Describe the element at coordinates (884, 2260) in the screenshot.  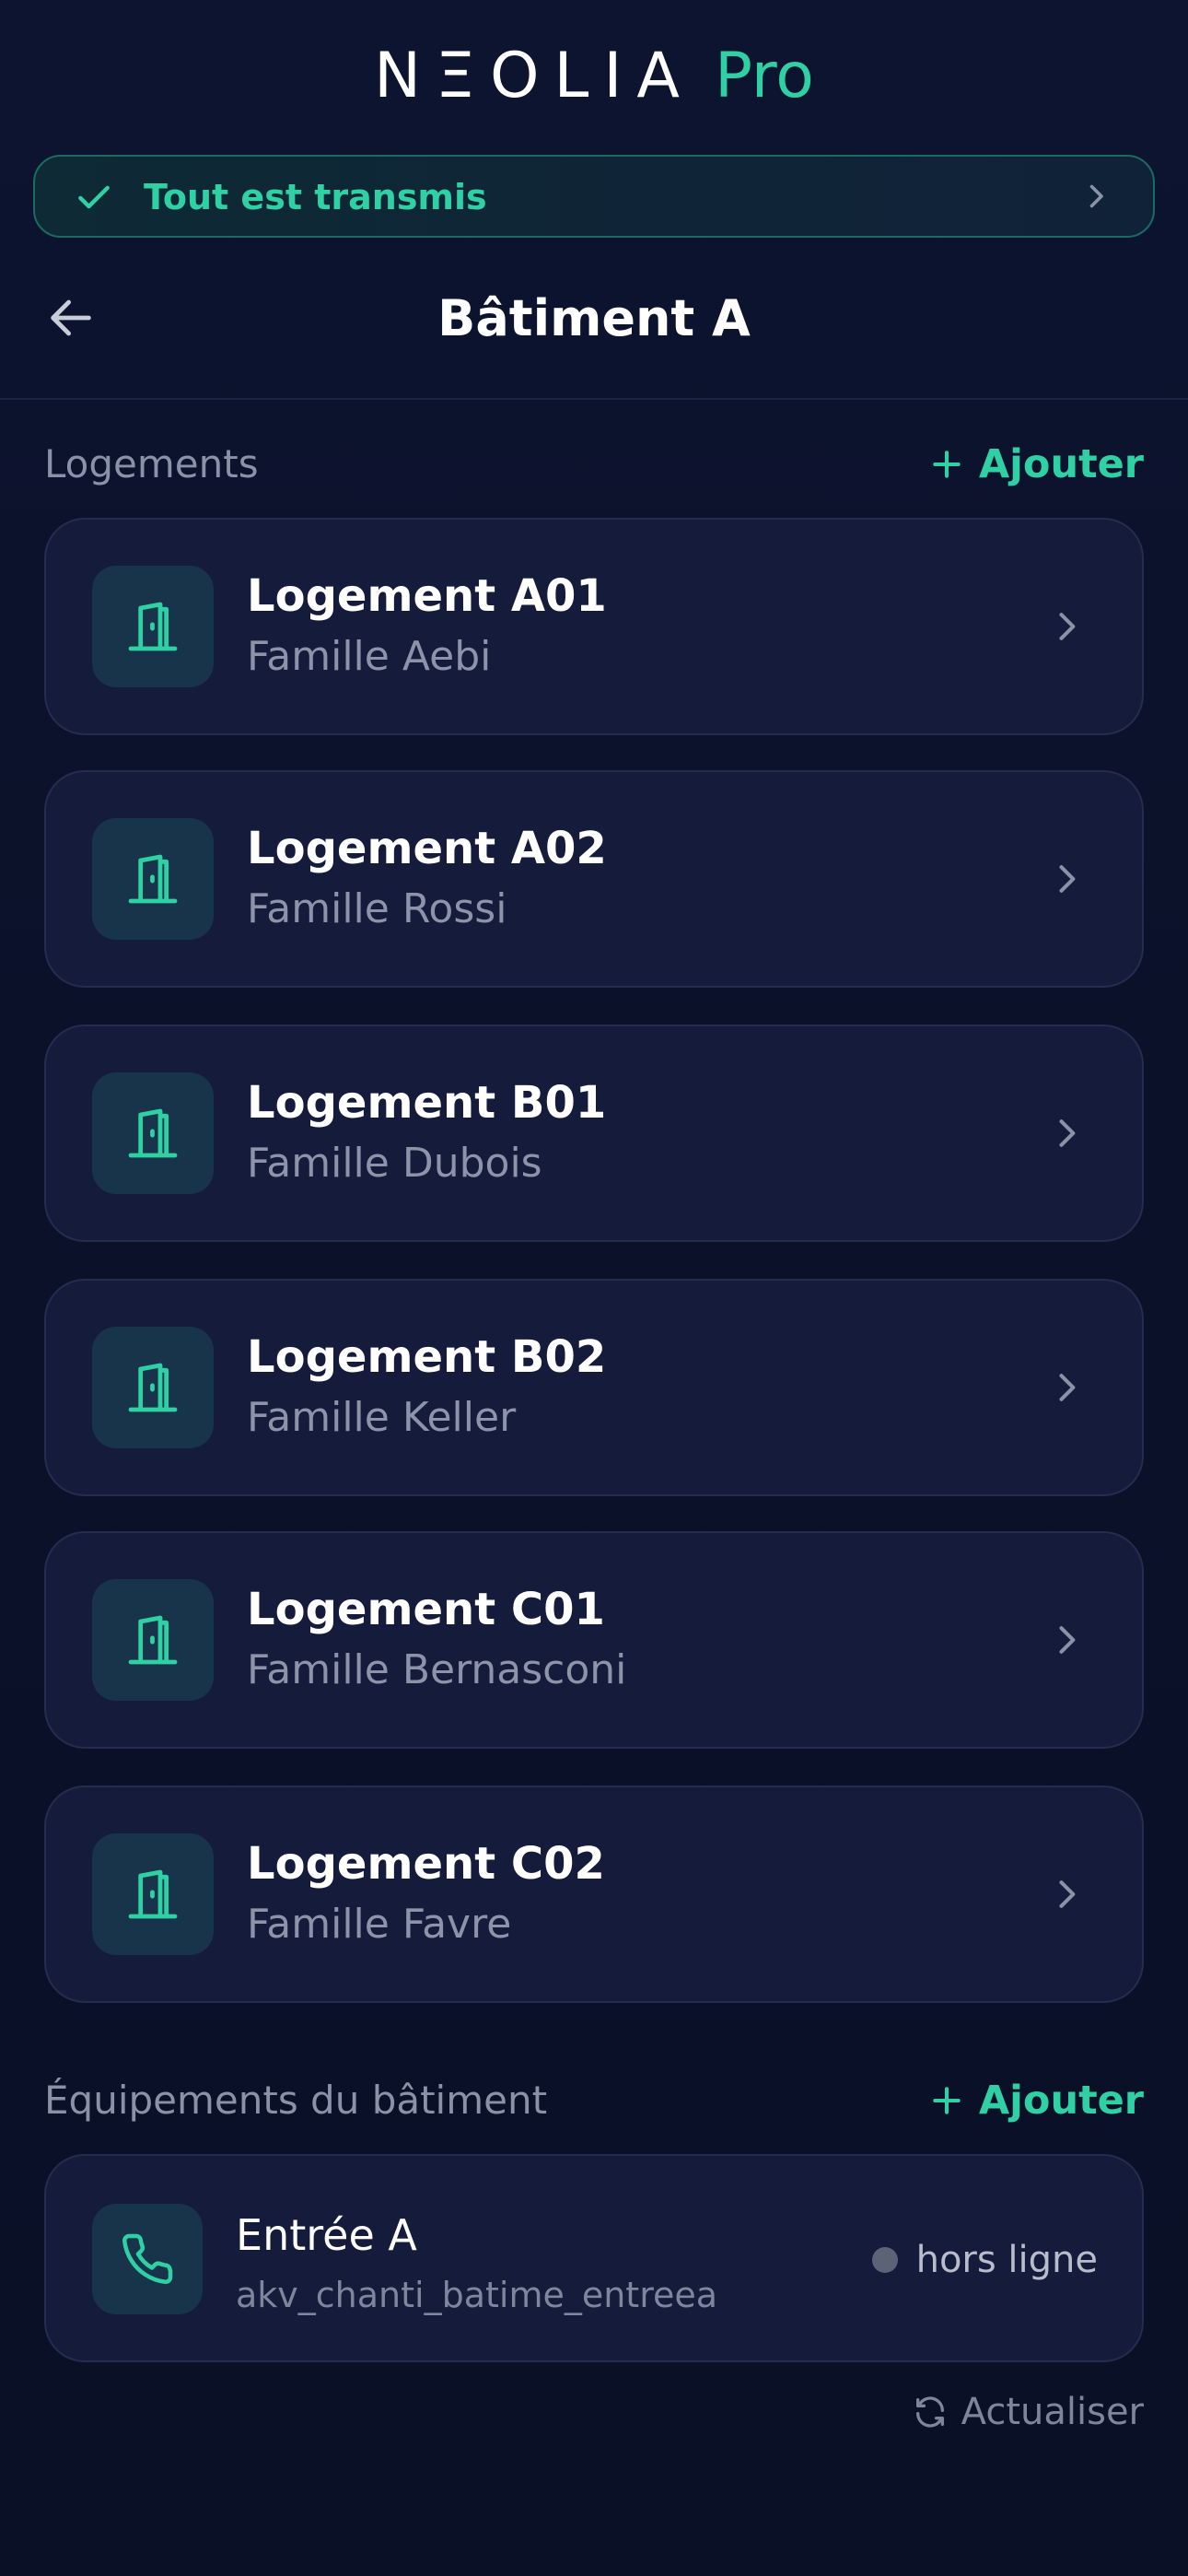
I see `status-dot` at that location.